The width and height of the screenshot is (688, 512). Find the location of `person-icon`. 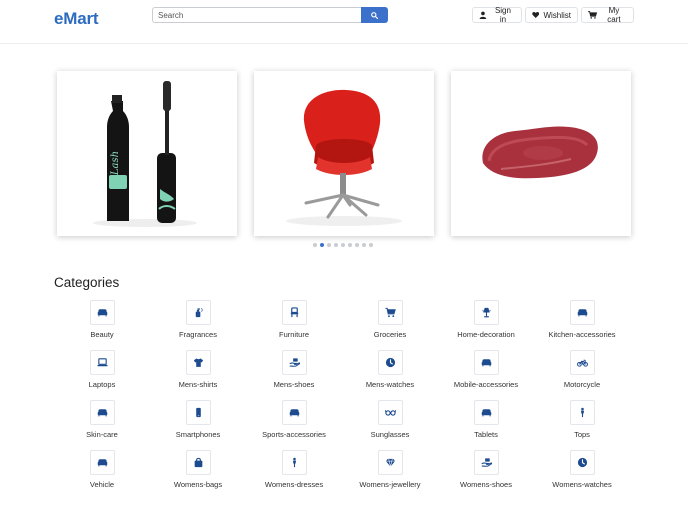

person-icon is located at coordinates (294, 462).